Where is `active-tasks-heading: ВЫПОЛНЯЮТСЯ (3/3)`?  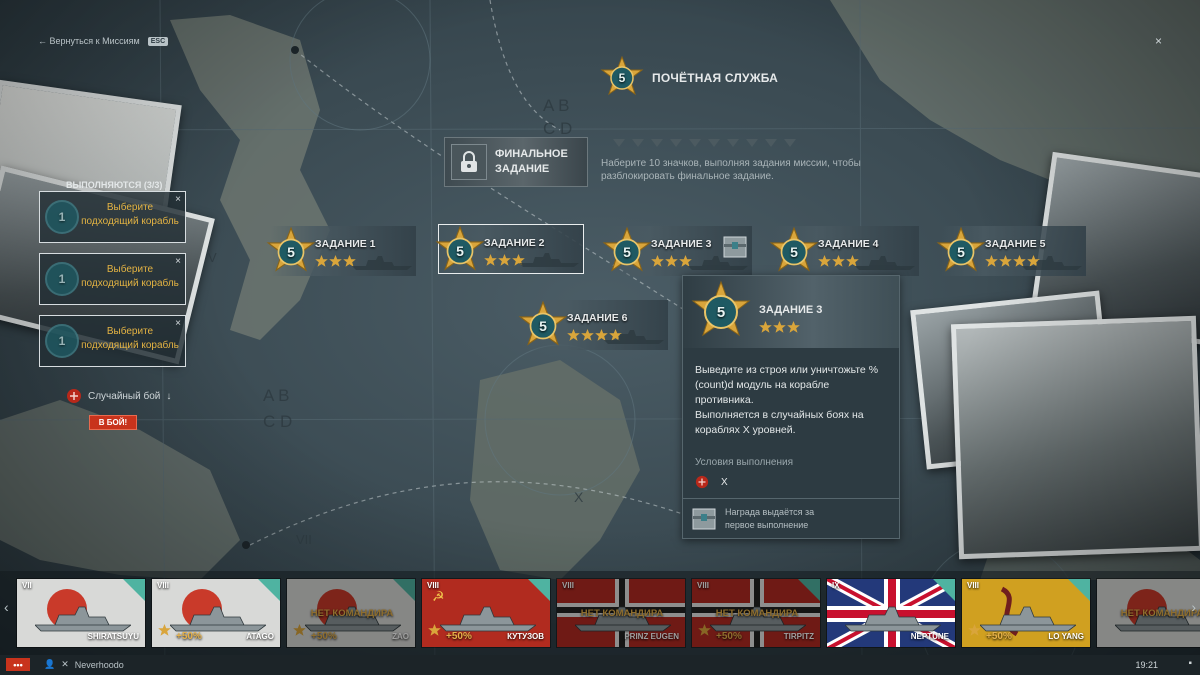 active-tasks-heading: ВЫПОЛНЯЮТСЯ (3/3) is located at coordinates (114, 185).